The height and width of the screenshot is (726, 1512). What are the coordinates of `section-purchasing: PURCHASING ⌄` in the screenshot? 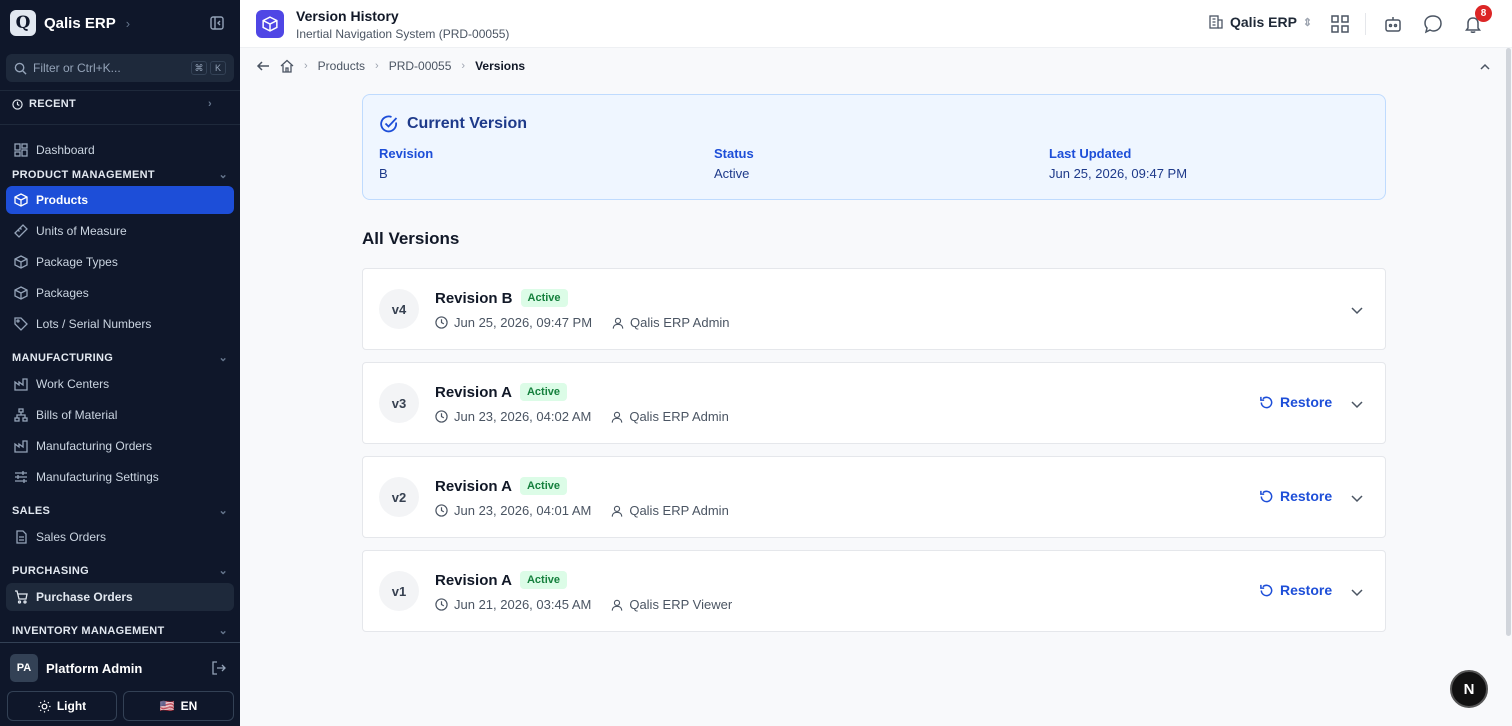 It's located at (120, 571).